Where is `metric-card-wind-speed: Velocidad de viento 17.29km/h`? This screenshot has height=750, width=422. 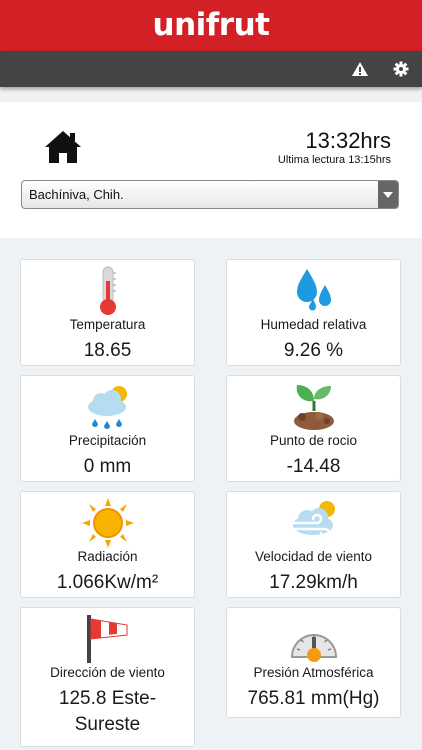
metric-card-wind-speed: Velocidad de viento 17.29km/h is located at coordinates (313, 544).